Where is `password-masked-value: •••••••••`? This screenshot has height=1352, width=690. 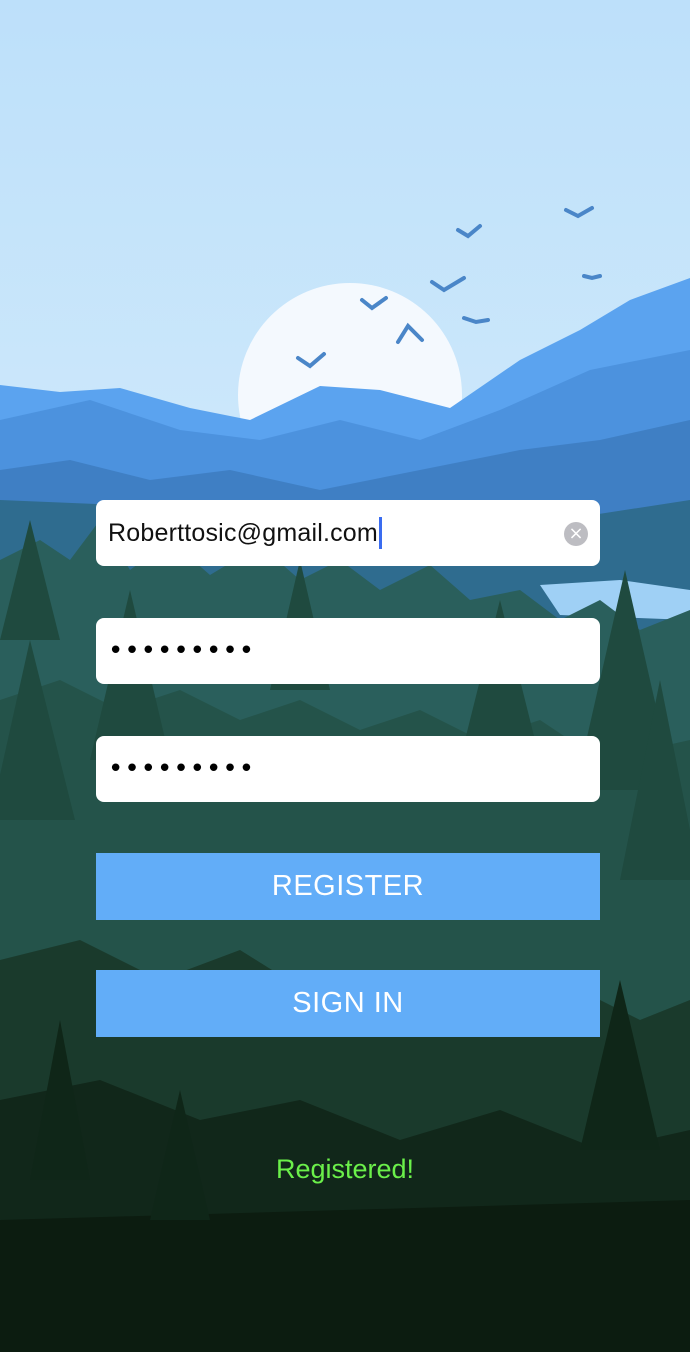 password-masked-value: ••••••••• is located at coordinates (182, 651).